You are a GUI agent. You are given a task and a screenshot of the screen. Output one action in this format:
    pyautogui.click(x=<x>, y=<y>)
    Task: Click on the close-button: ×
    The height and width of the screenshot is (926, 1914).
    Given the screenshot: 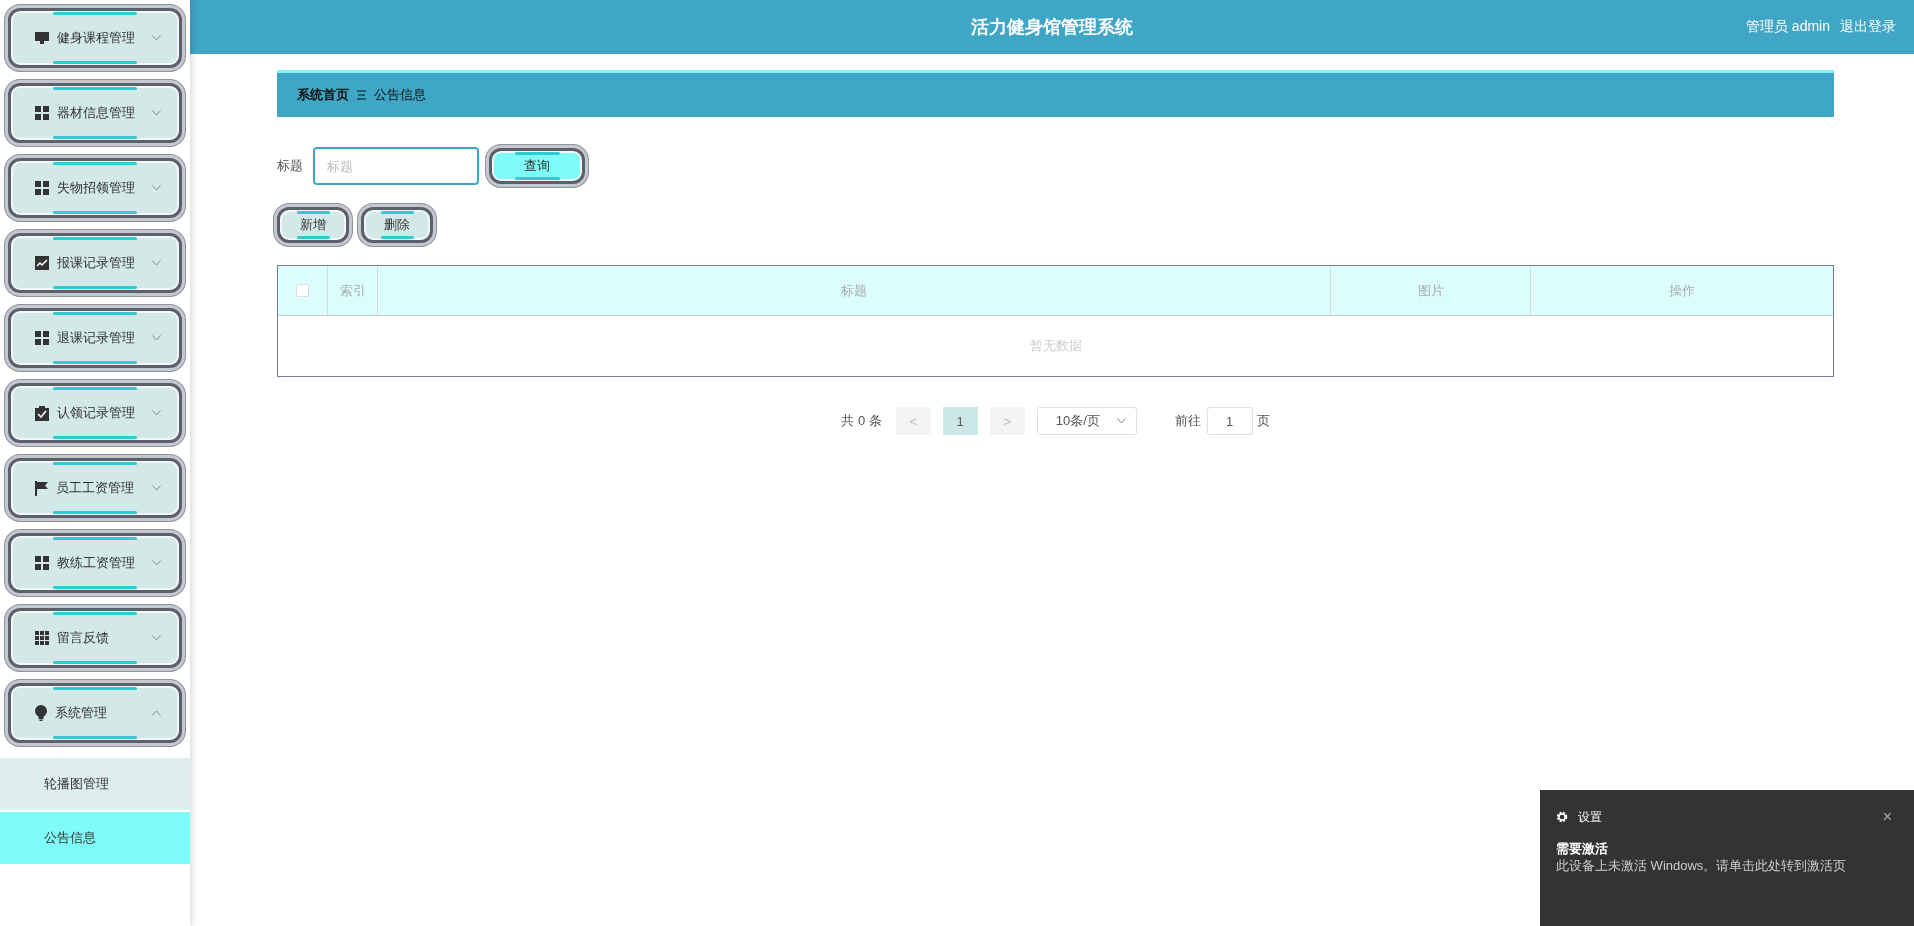 What is the action you would take?
    pyautogui.click(x=1887, y=817)
    